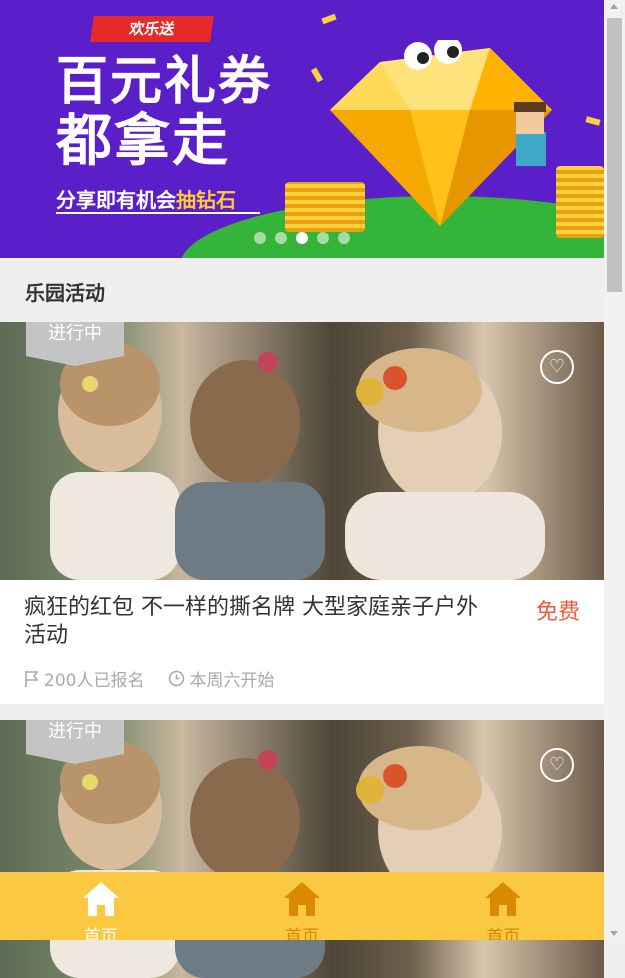 This screenshot has width=625, height=978. I want to click on tab-home-2: 首页, so click(301, 906).